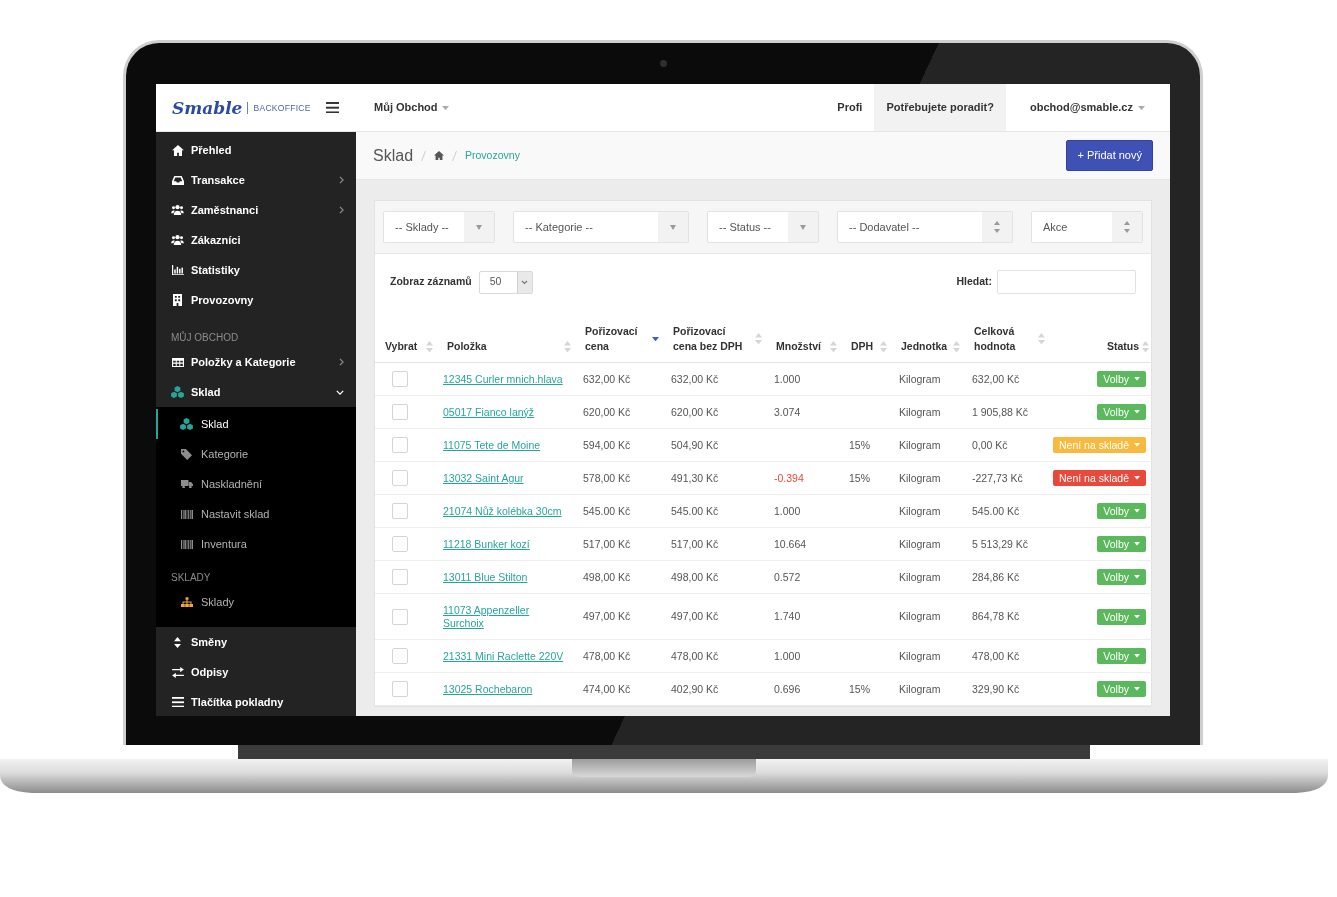  What do you see at coordinates (763, 227) in the screenshot?
I see `filter-select: -- Status --` at bounding box center [763, 227].